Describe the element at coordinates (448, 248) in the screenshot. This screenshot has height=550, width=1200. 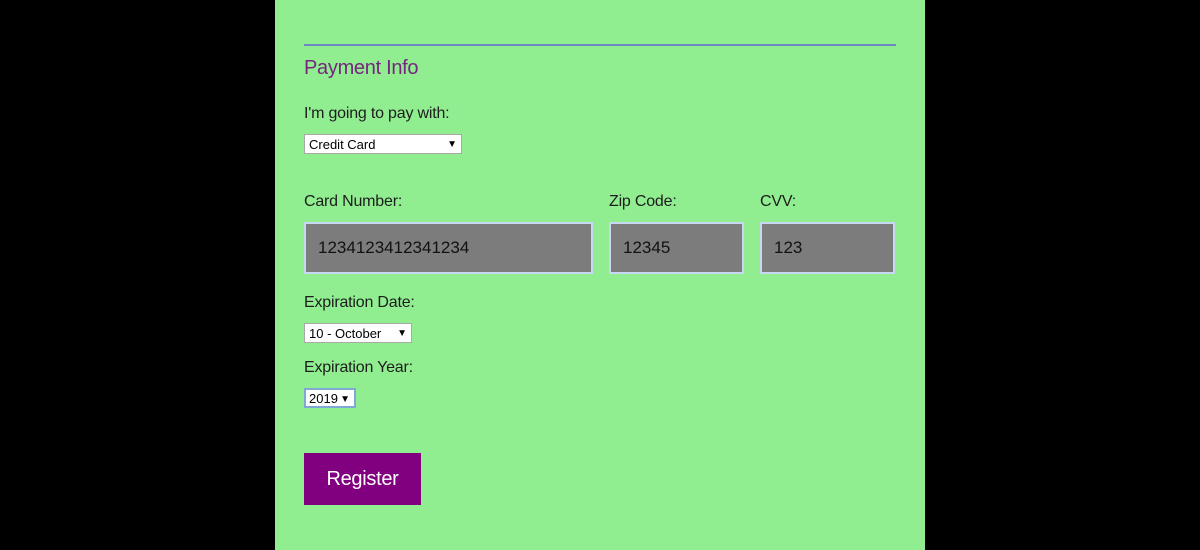
I see `card-number-input: 1234123412341234` at that location.